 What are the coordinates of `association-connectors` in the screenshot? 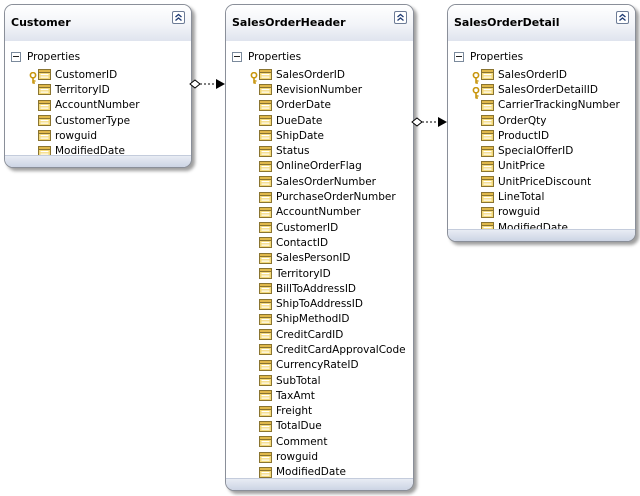 It's located at (318, 103).